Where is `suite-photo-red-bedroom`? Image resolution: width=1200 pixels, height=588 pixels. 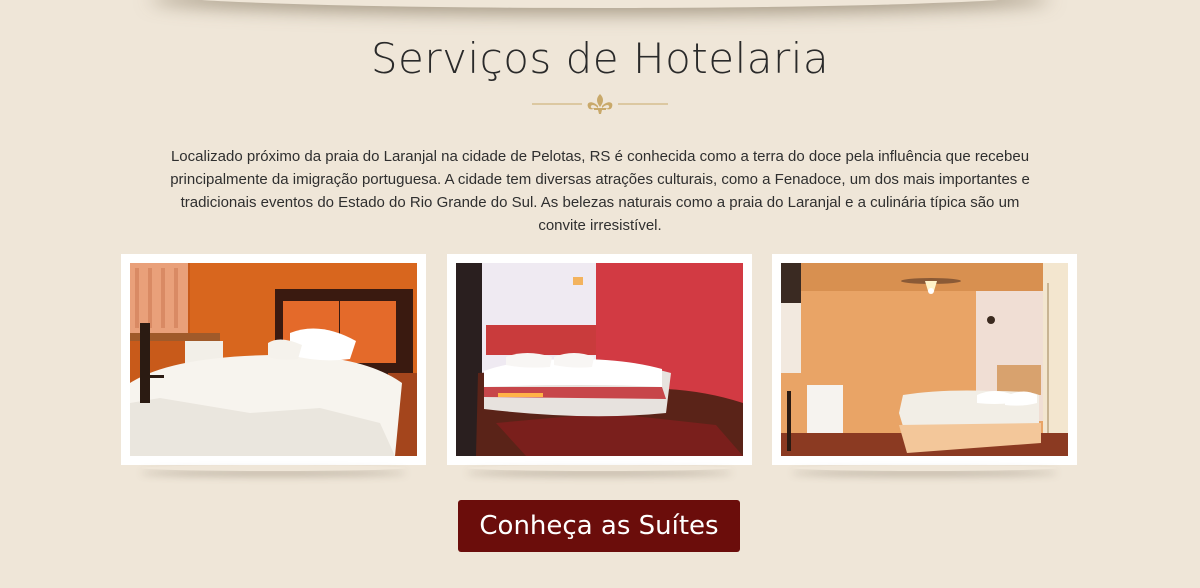
suite-photo-red-bedroom is located at coordinates (599, 359).